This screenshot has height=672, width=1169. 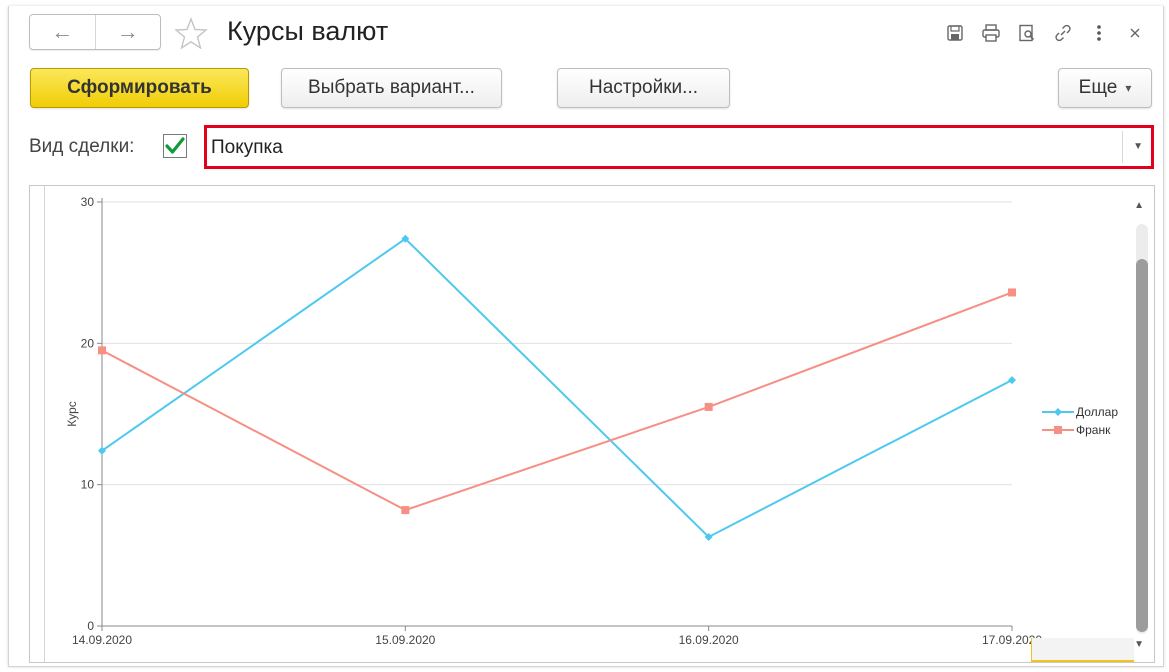 What do you see at coordinates (88, 202) in the screenshot?
I see `y-tick-label: 30` at bounding box center [88, 202].